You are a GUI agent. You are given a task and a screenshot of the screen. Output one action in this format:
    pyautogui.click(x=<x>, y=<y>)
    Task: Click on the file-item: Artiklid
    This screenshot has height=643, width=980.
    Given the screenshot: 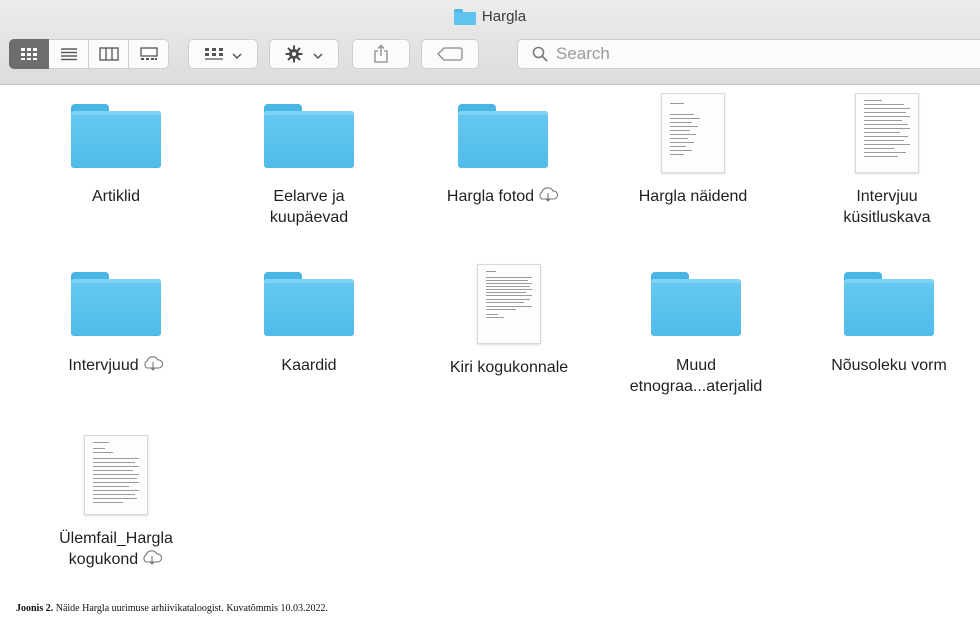 What is the action you would take?
    pyautogui.click(x=116, y=154)
    